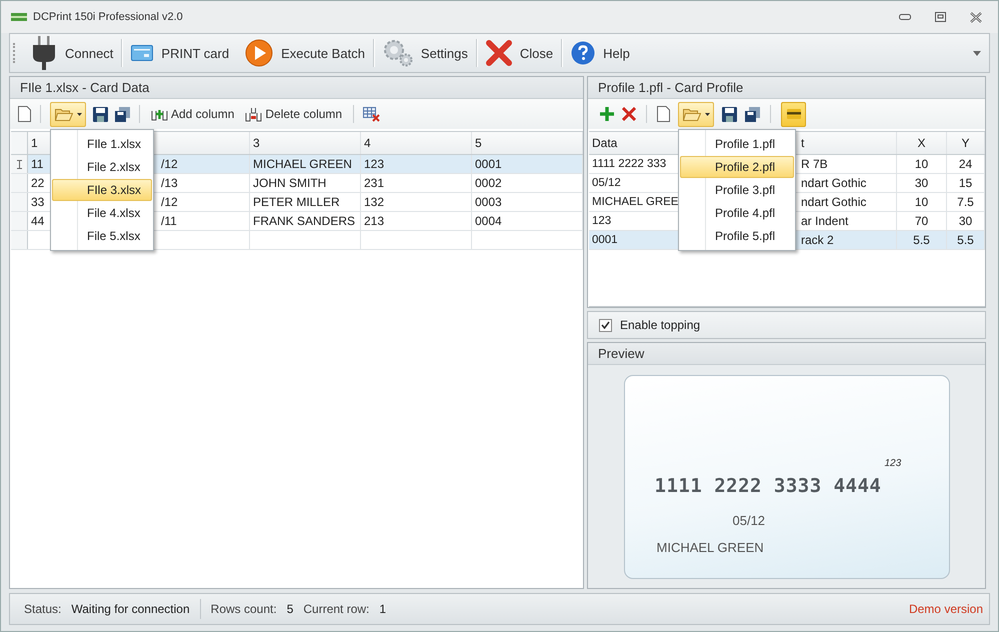  Describe the element at coordinates (130, 609) in the screenshot. I see `status-text: Waiting for connection` at that location.